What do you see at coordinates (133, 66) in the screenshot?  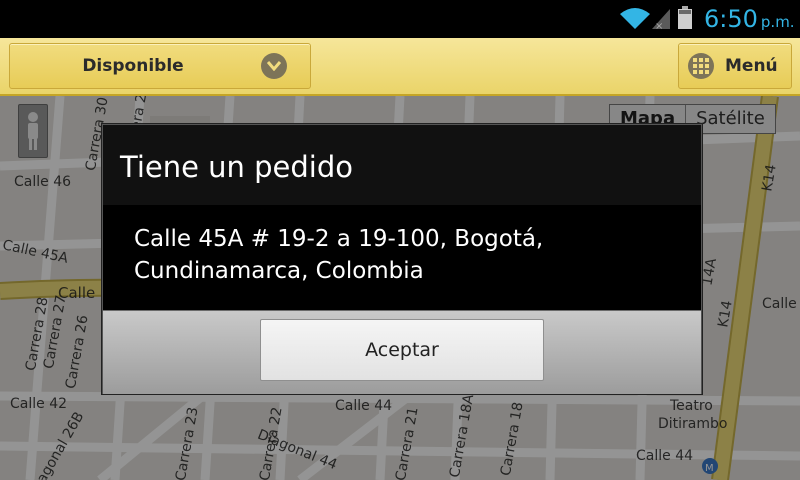 I see `availability-value: Disponible` at bounding box center [133, 66].